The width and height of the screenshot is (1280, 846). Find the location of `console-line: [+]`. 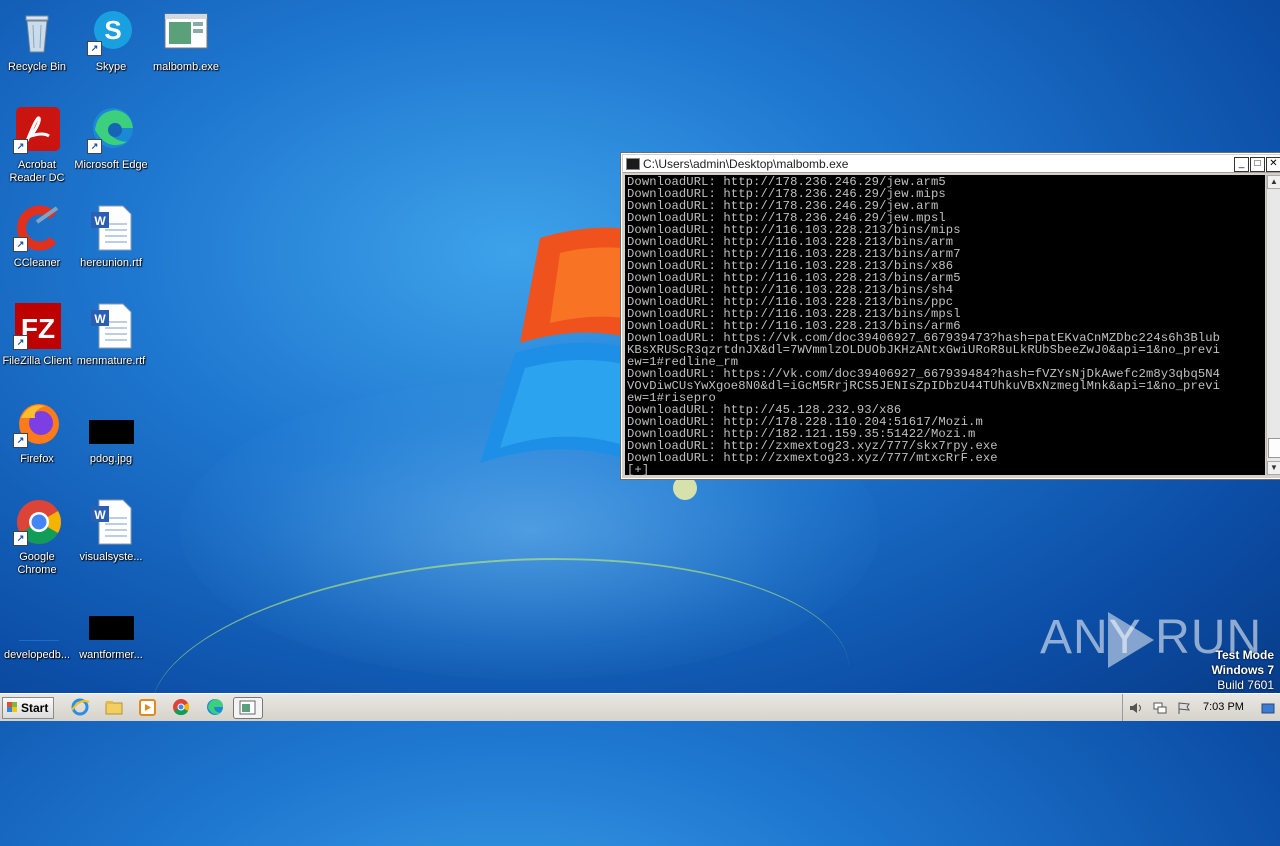

console-line: [+] is located at coordinates (638, 469).